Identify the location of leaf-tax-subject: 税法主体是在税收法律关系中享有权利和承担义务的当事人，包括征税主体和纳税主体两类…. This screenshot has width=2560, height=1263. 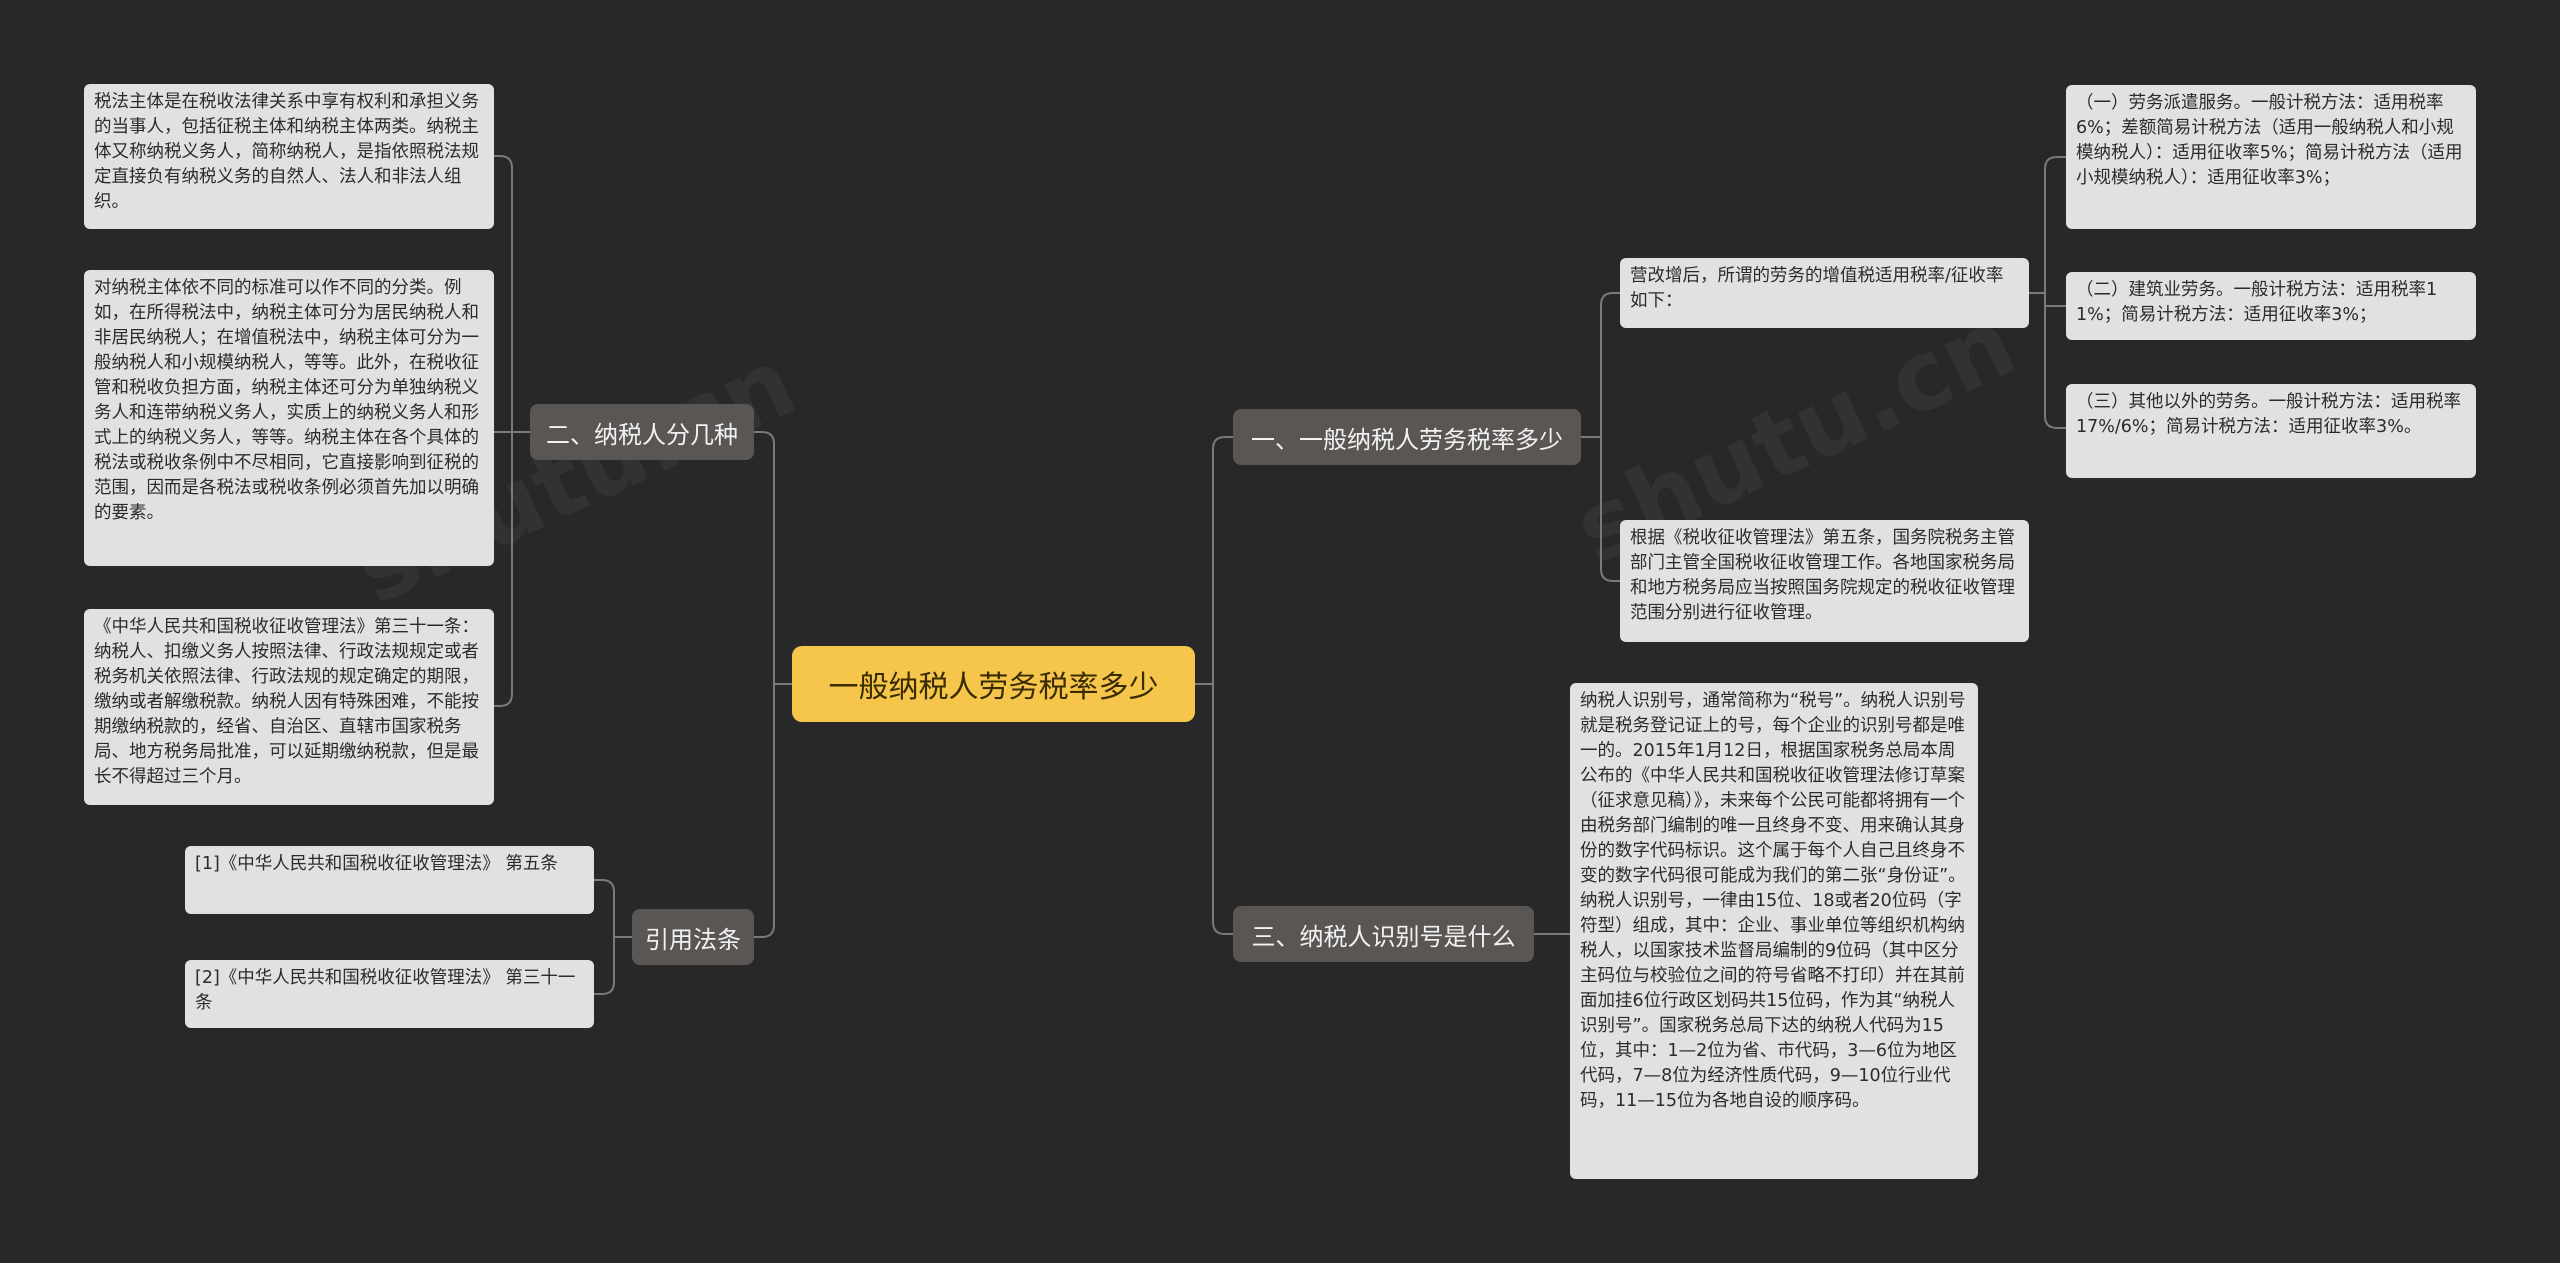
(289, 156).